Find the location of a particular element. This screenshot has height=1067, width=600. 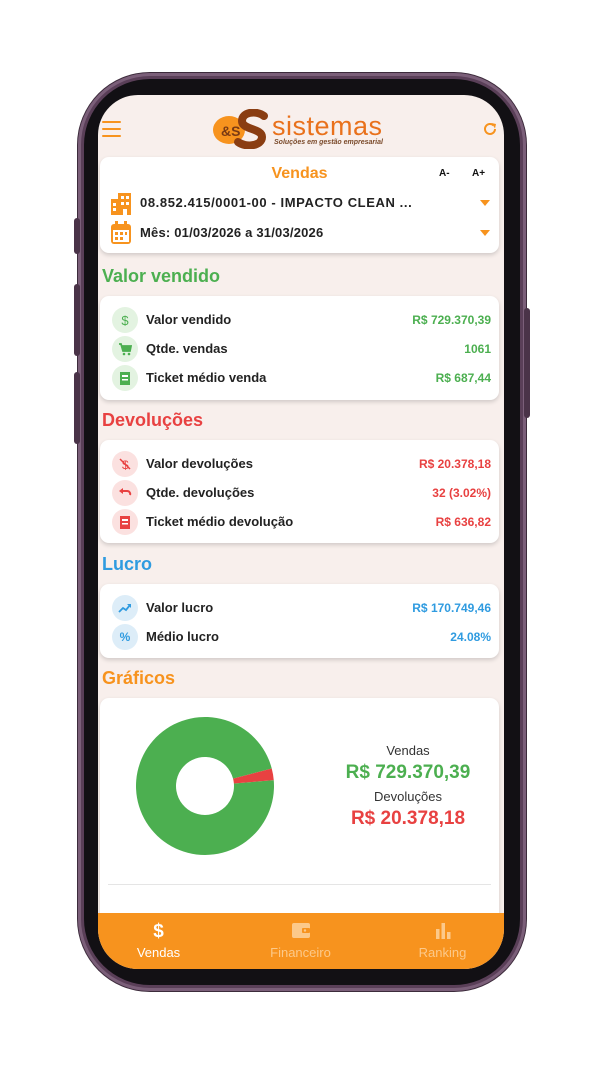

legend-sales-label: Vendas is located at coordinates (408, 750).